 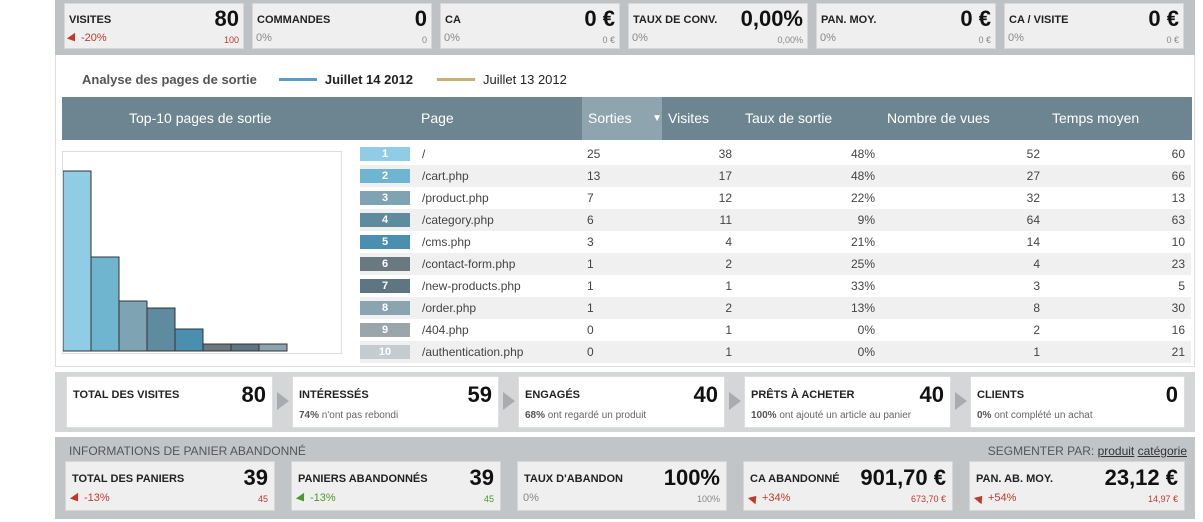 I want to click on cell-temps: 66, so click(x=1178, y=176).